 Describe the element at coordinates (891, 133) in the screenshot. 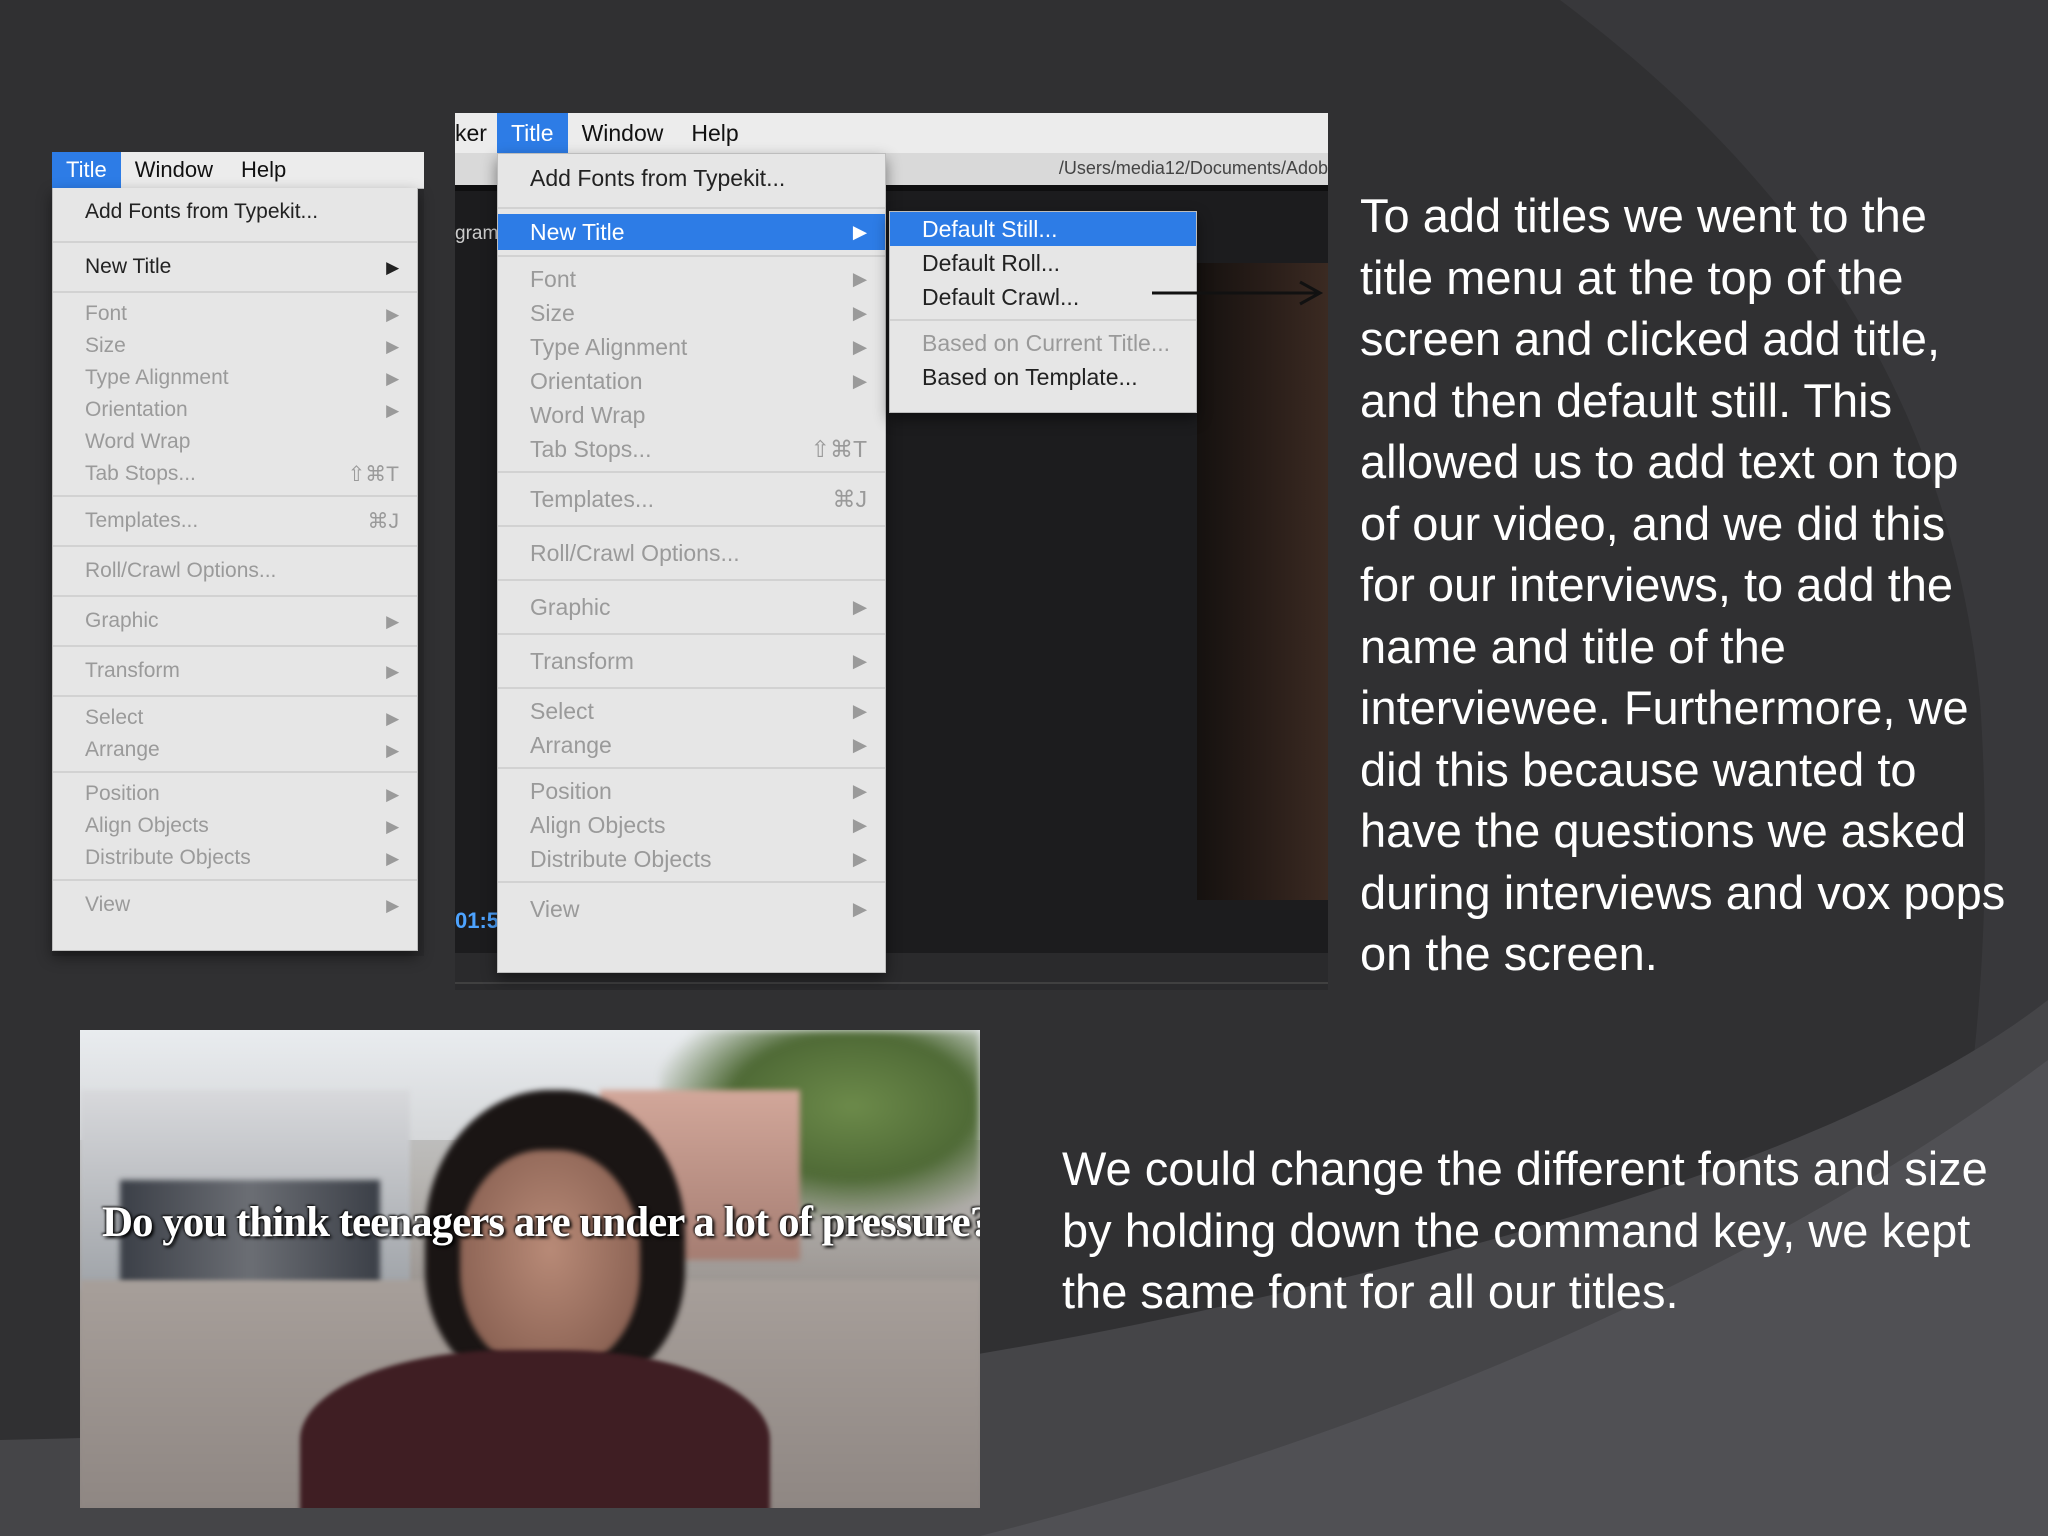

I see `right-menubar: ker Title Window Help` at that location.